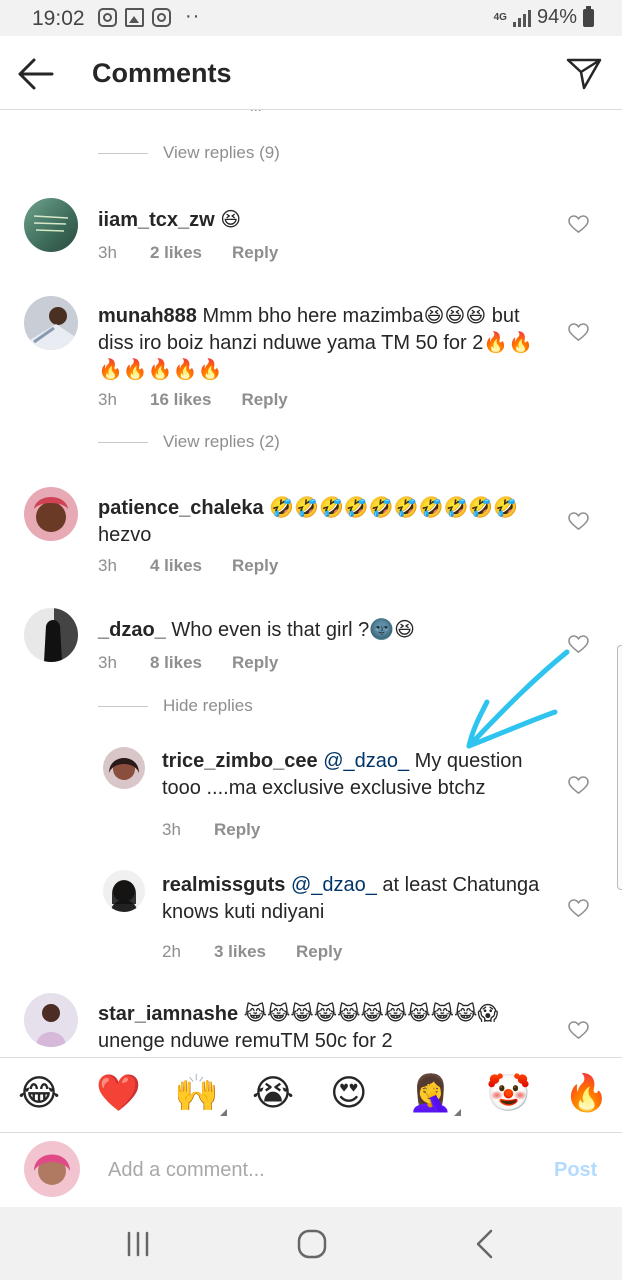  Describe the element at coordinates (619, 767) in the screenshot. I see `scrollbar-thumb` at that location.